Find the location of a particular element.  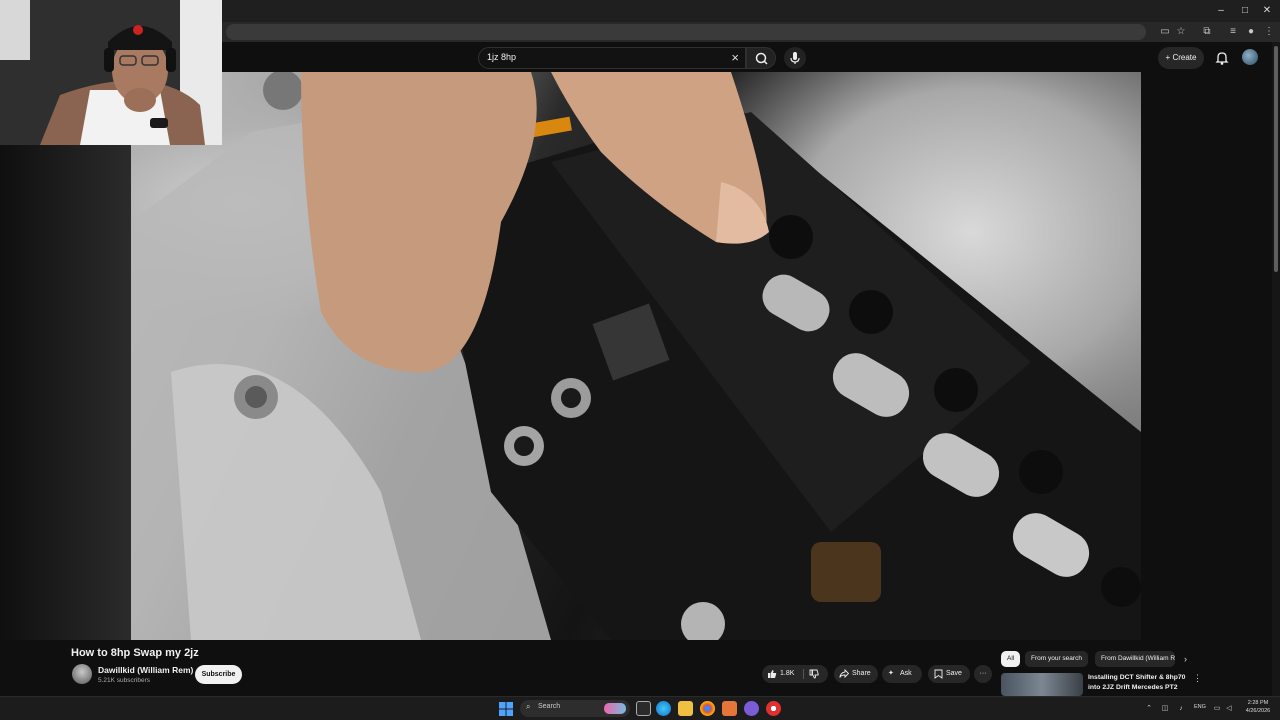

clock-date: 4/26/2026 is located at coordinates (1258, 711).